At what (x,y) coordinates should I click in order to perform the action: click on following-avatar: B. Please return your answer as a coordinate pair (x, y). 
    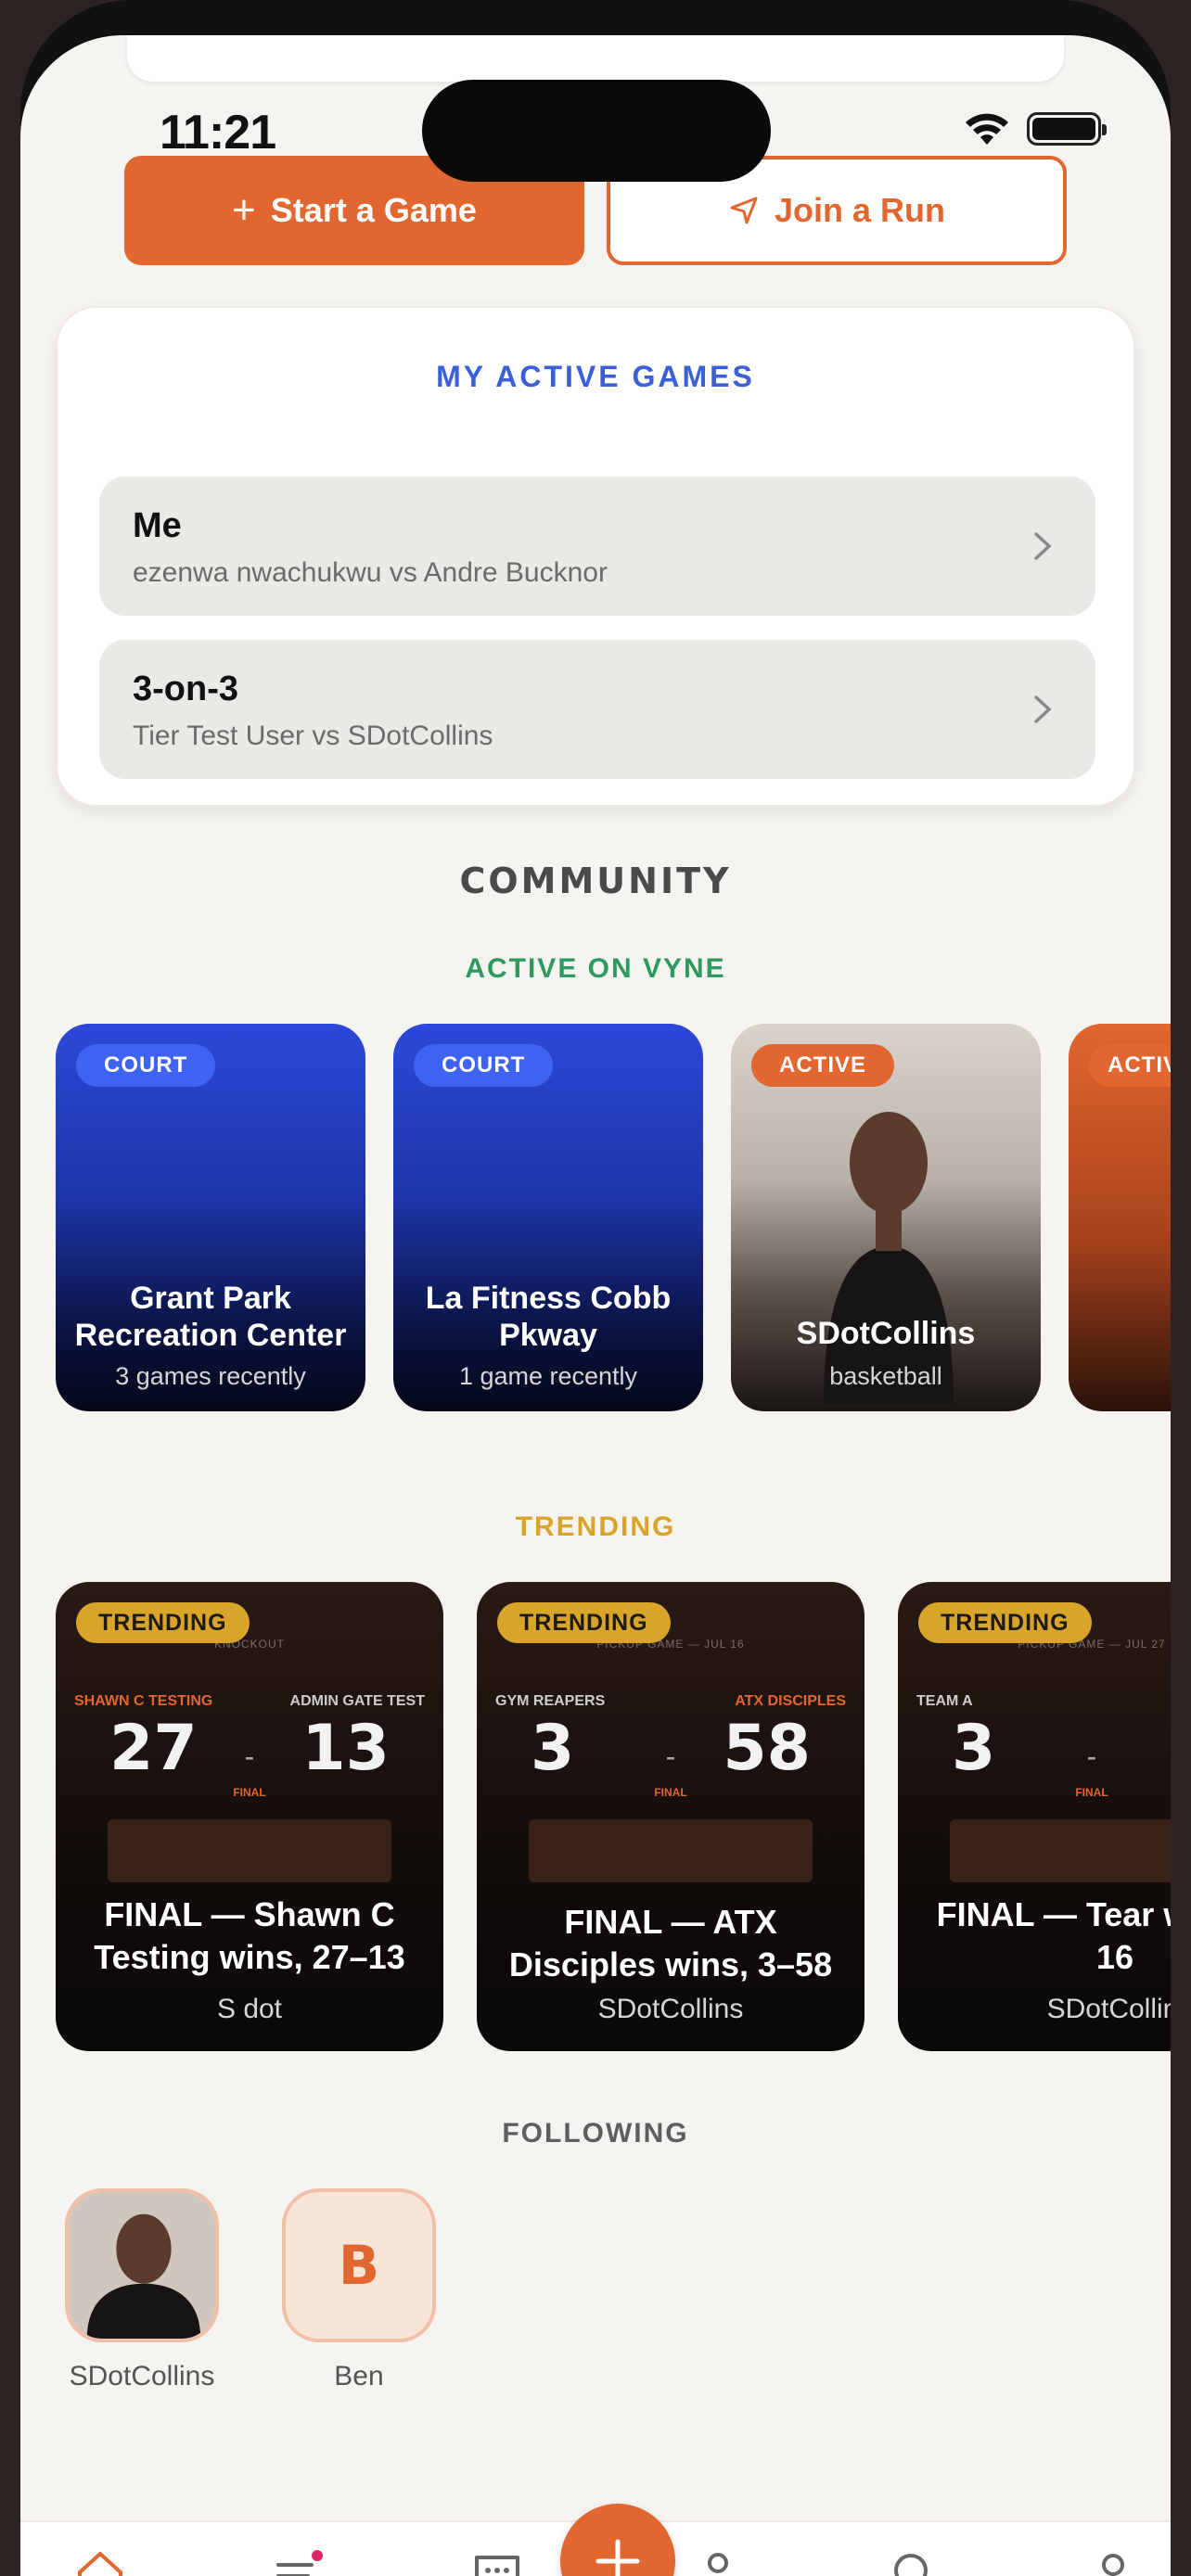
    Looking at the image, I should click on (359, 2265).